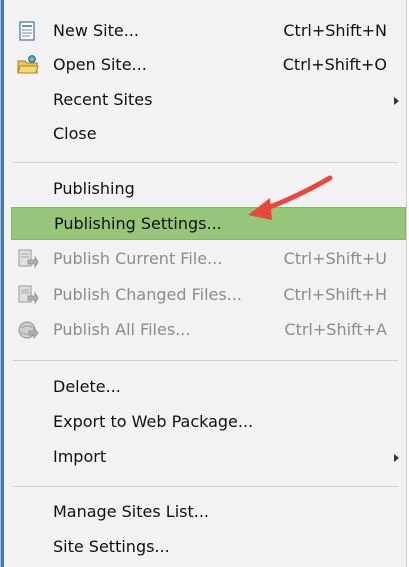 The height and width of the screenshot is (567, 409). Describe the element at coordinates (28, 31) in the screenshot. I see `new-site-icon` at that location.